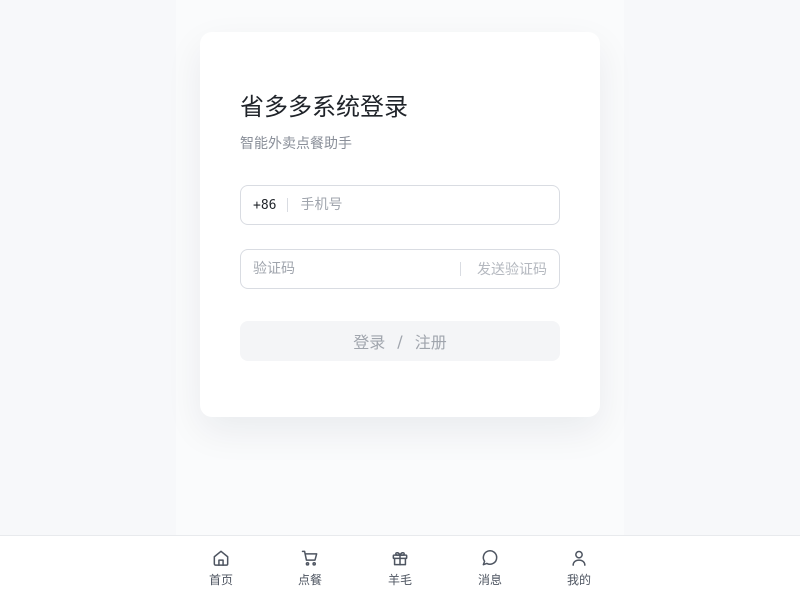  What do you see at coordinates (579, 558) in the screenshot?
I see `user-icon` at bounding box center [579, 558].